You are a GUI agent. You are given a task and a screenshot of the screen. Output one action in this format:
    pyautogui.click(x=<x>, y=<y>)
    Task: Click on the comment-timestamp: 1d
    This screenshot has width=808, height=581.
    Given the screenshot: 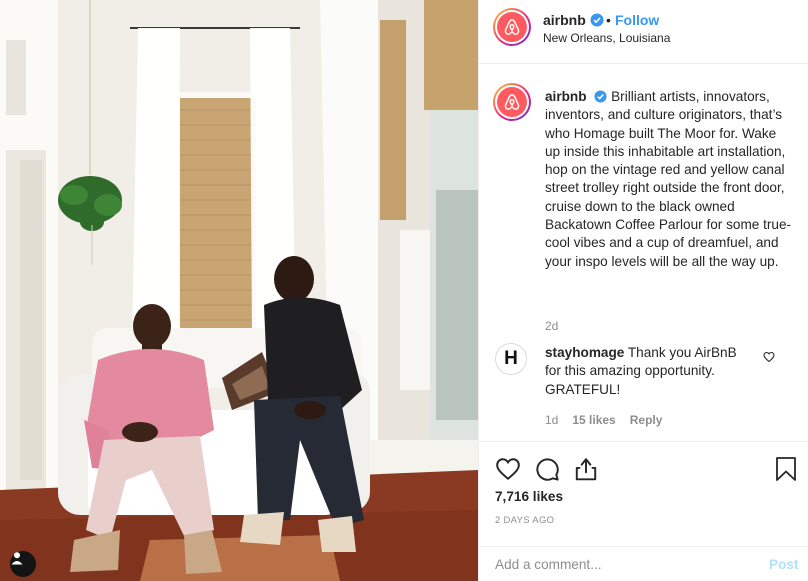 What is the action you would take?
    pyautogui.click(x=551, y=420)
    